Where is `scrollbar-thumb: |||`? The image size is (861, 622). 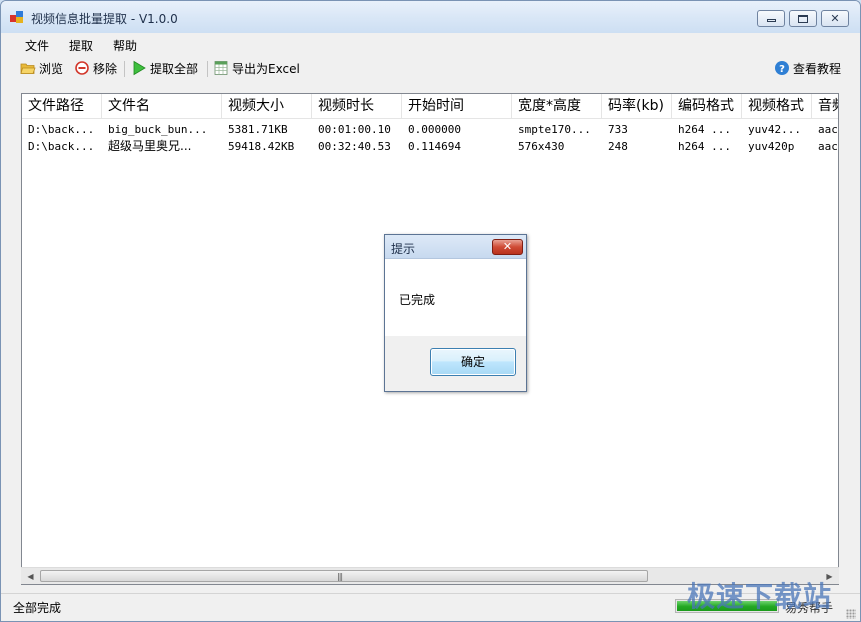 scrollbar-thumb: ||| is located at coordinates (344, 576).